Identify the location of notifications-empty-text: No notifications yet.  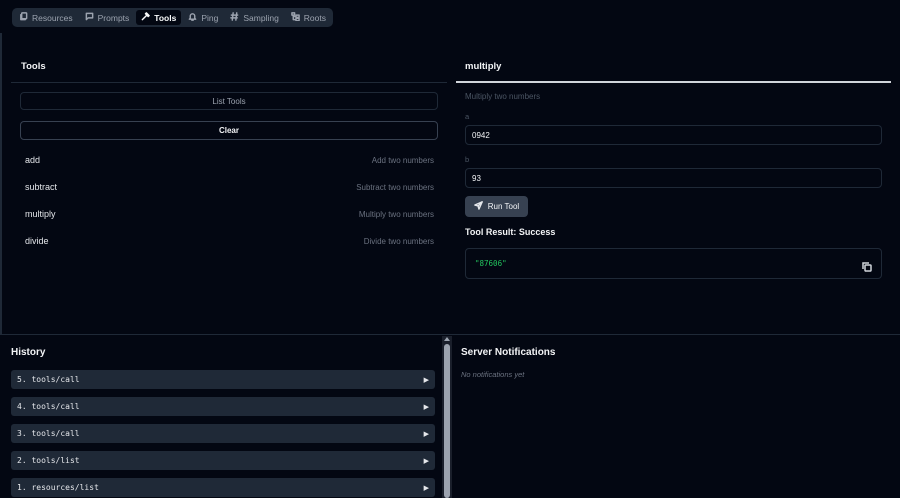
(493, 374).